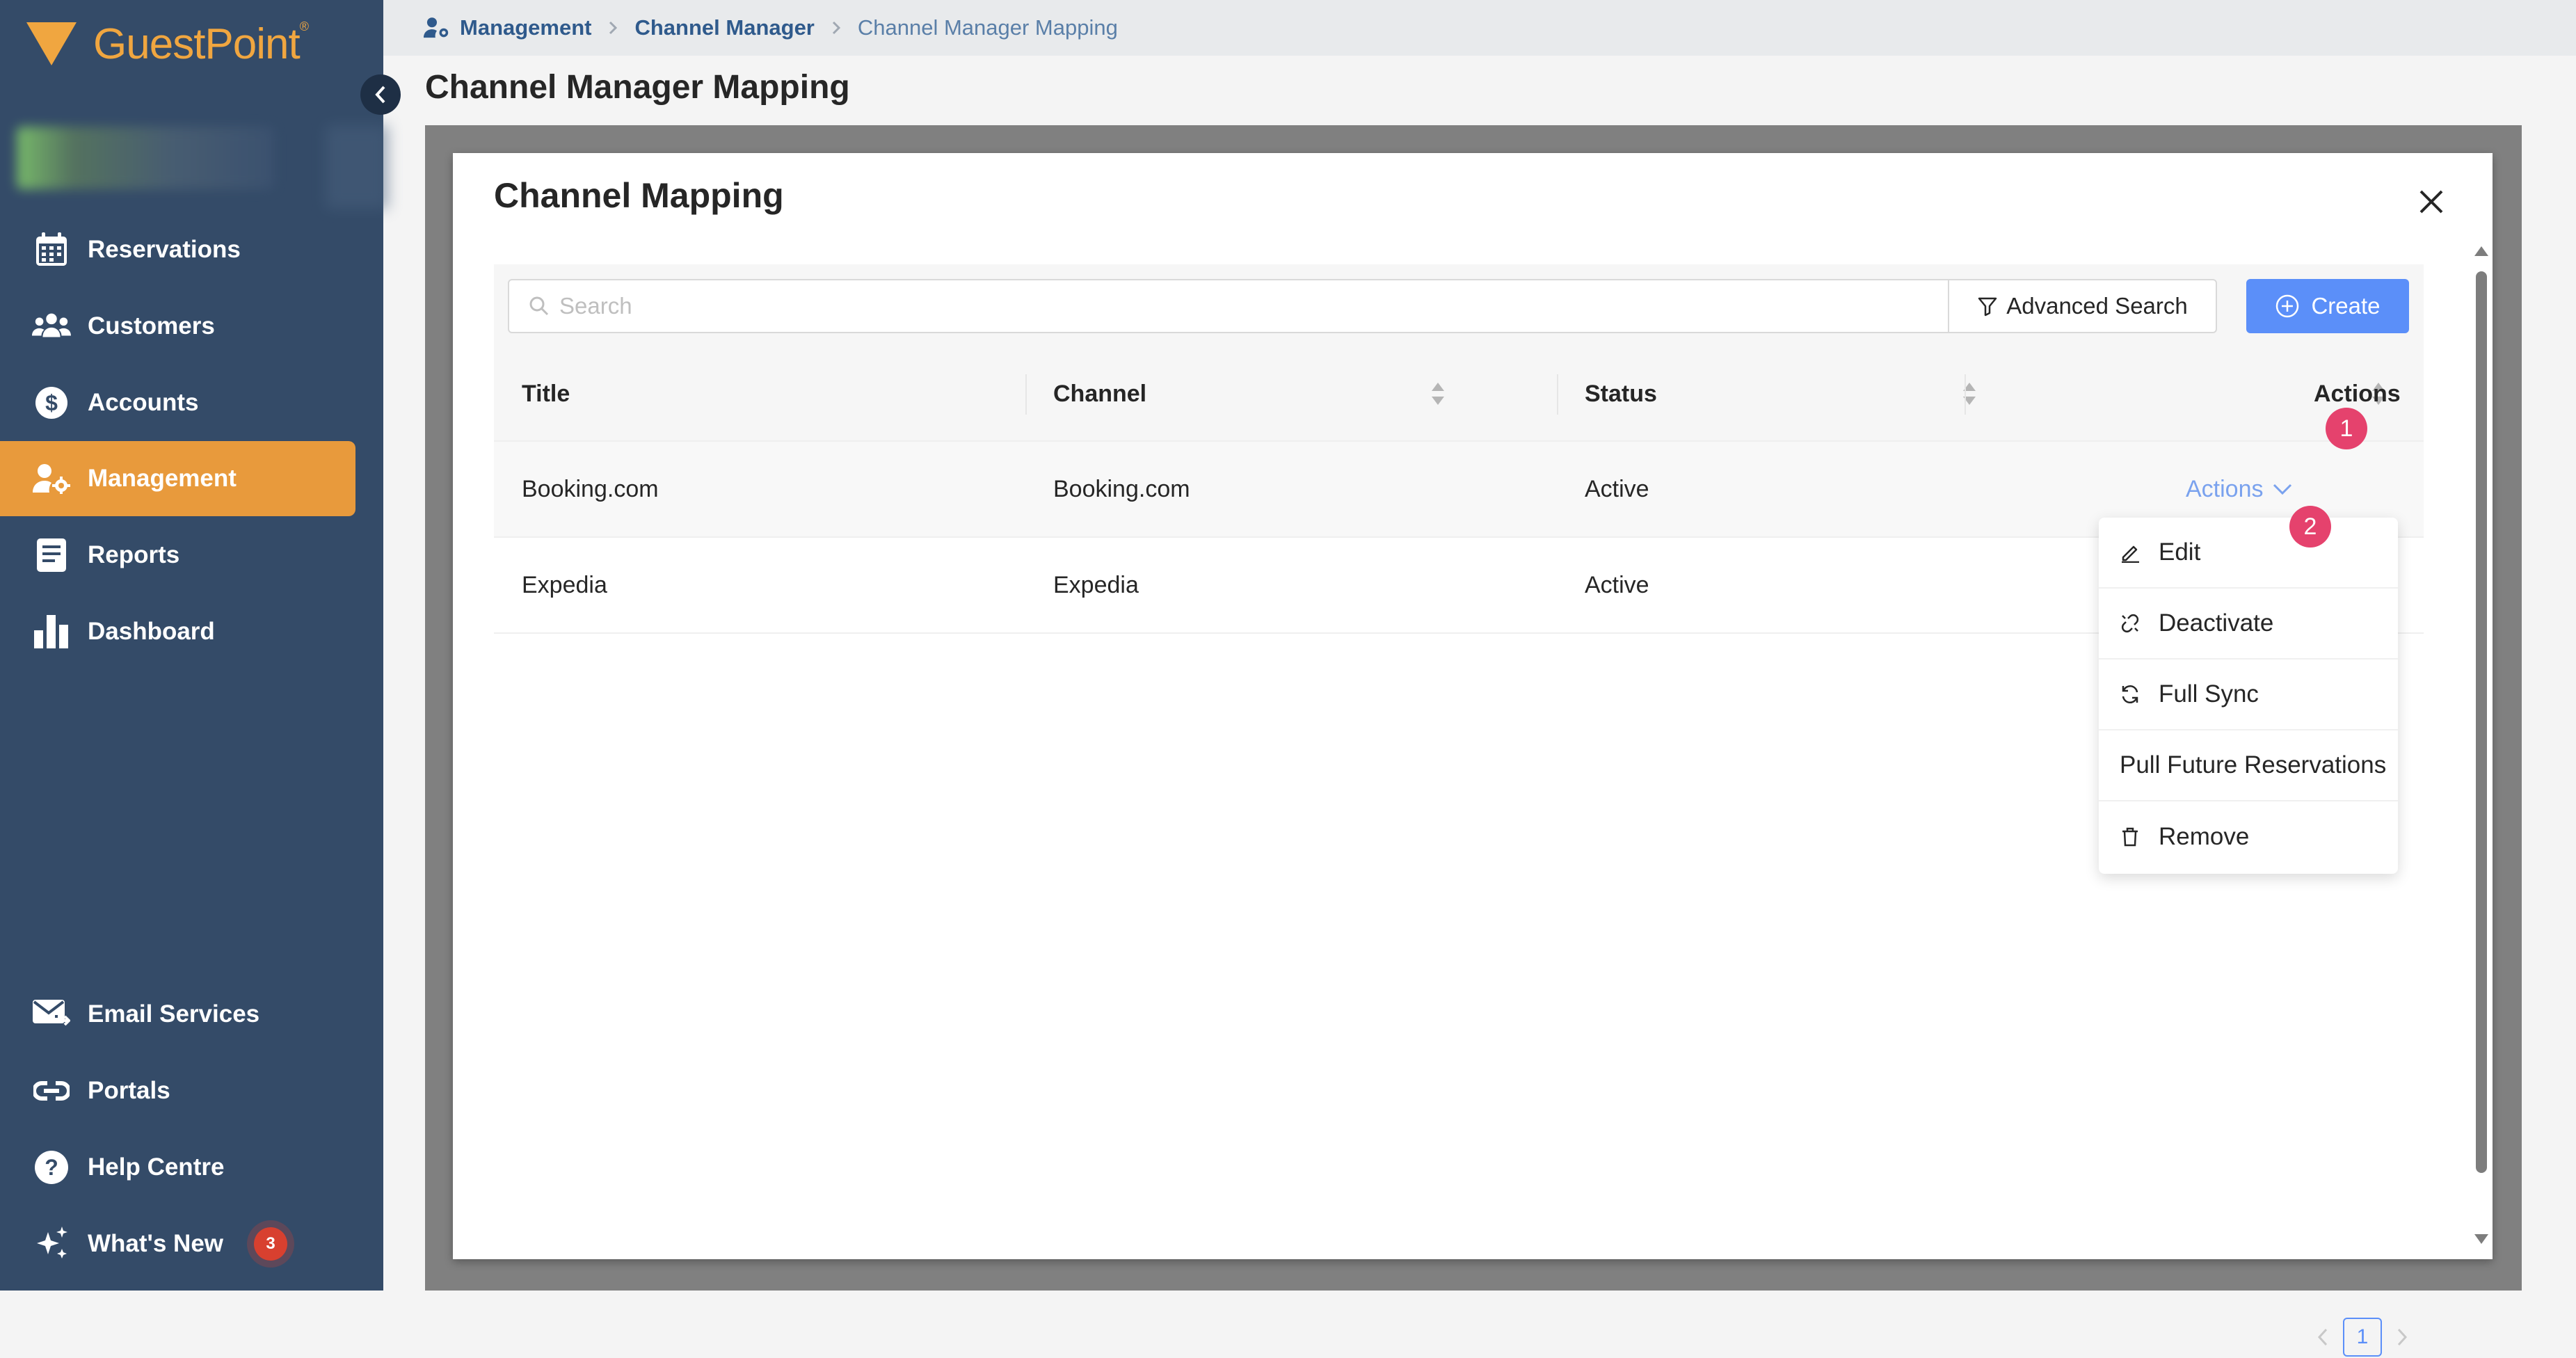  What do you see at coordinates (2327, 306) in the screenshot?
I see `create-button: Create` at bounding box center [2327, 306].